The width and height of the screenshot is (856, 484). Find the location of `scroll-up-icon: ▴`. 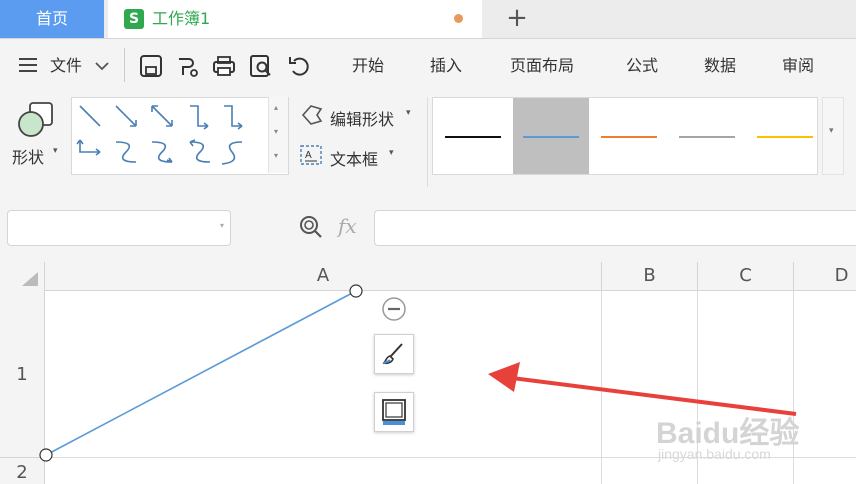

scroll-up-icon: ▴ is located at coordinates (276, 107).